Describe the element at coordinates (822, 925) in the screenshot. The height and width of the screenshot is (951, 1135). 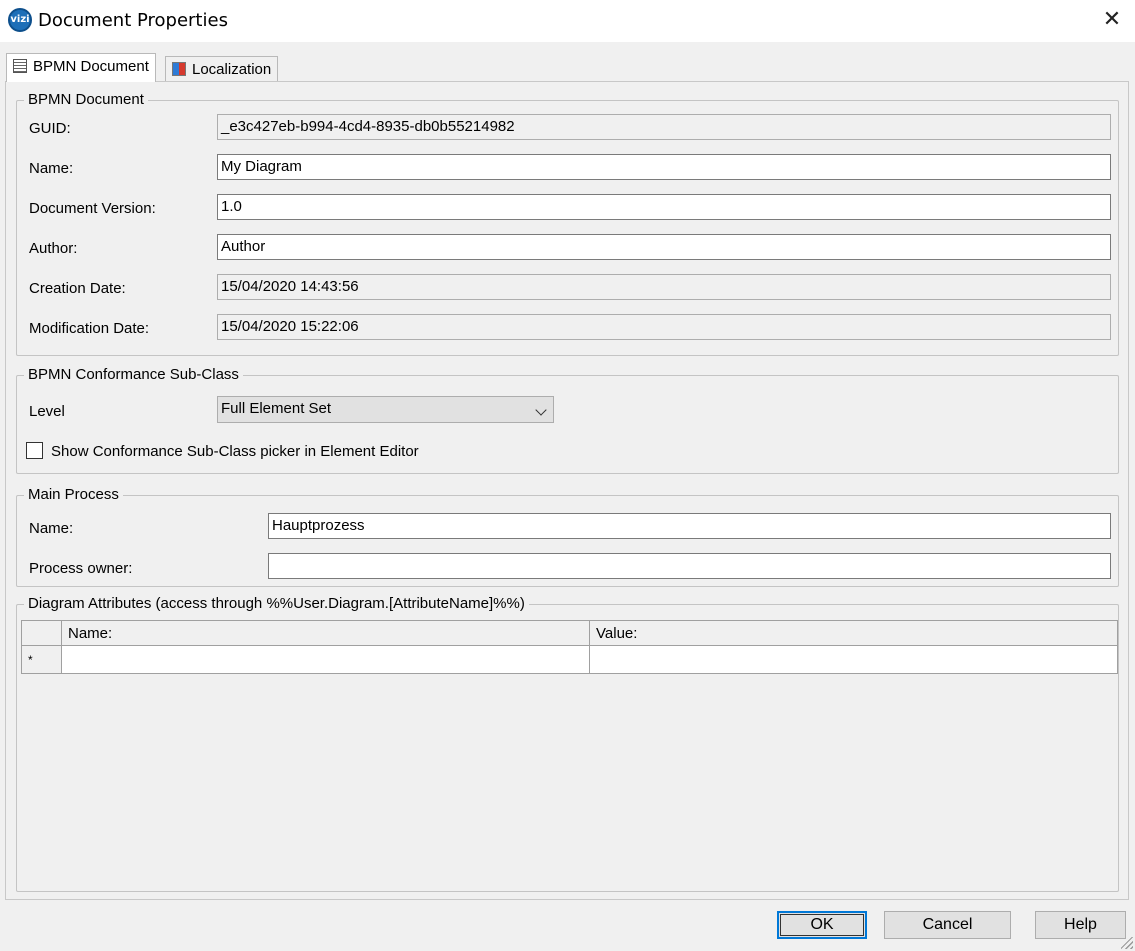
I see `ok-button: OK` at that location.